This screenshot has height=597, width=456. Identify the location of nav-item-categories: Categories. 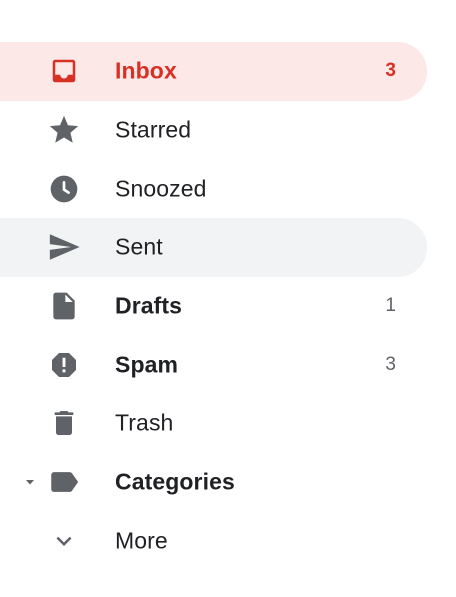
(213, 482).